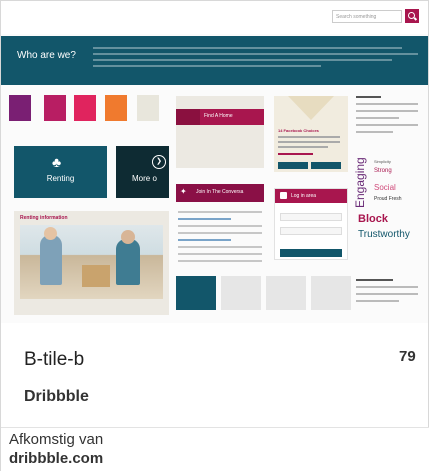 The height and width of the screenshot is (471, 429). Describe the element at coordinates (387, 117) in the screenshot. I see `notes-list` at that location.